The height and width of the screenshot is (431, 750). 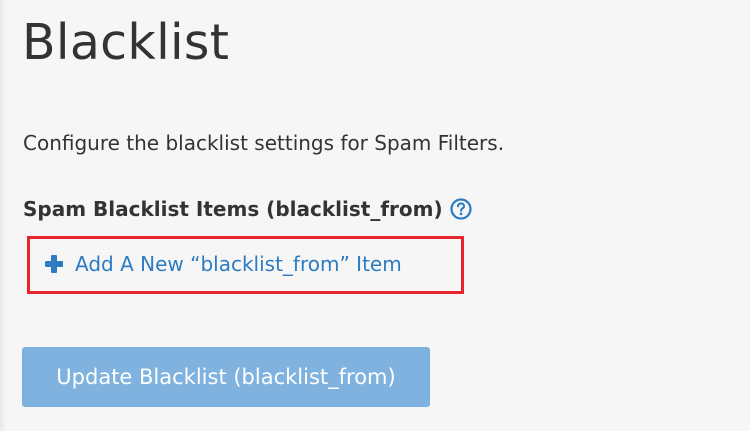 What do you see at coordinates (226, 377) in the screenshot?
I see `update-blacklist-button: Update Blacklist (blacklist_from)` at bounding box center [226, 377].